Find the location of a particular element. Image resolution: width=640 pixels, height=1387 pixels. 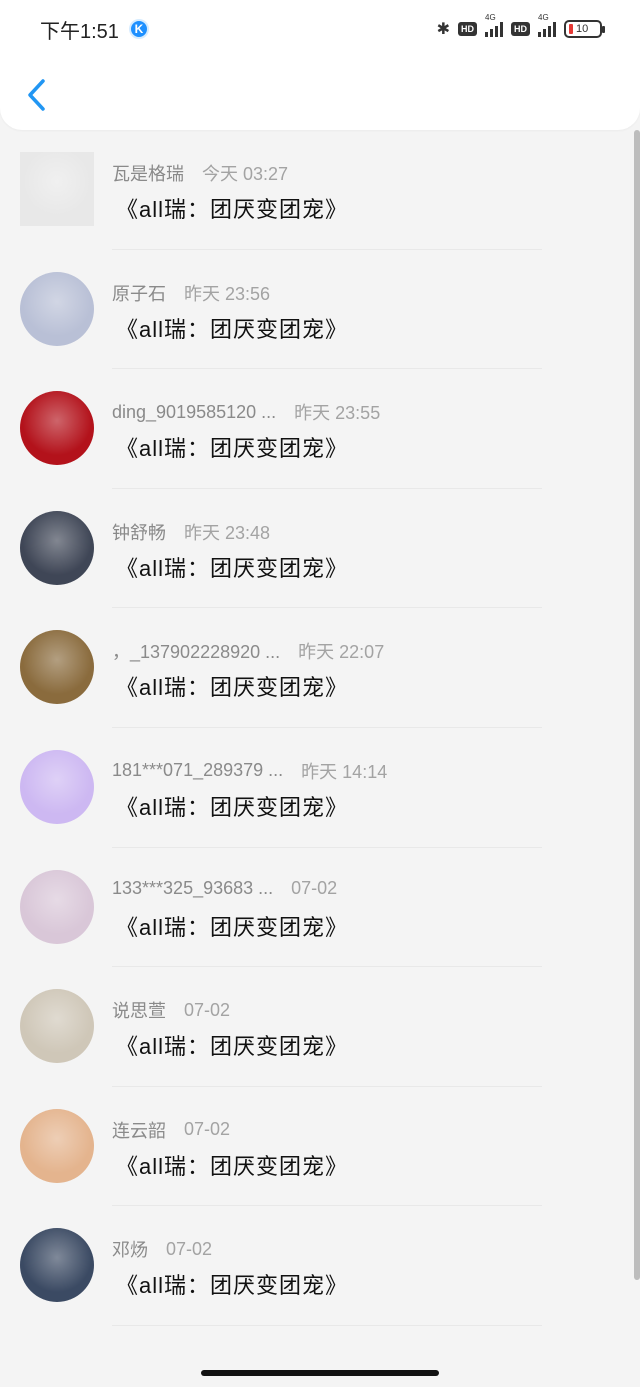

status-time: 下午1:51 is located at coordinates (79, 31).